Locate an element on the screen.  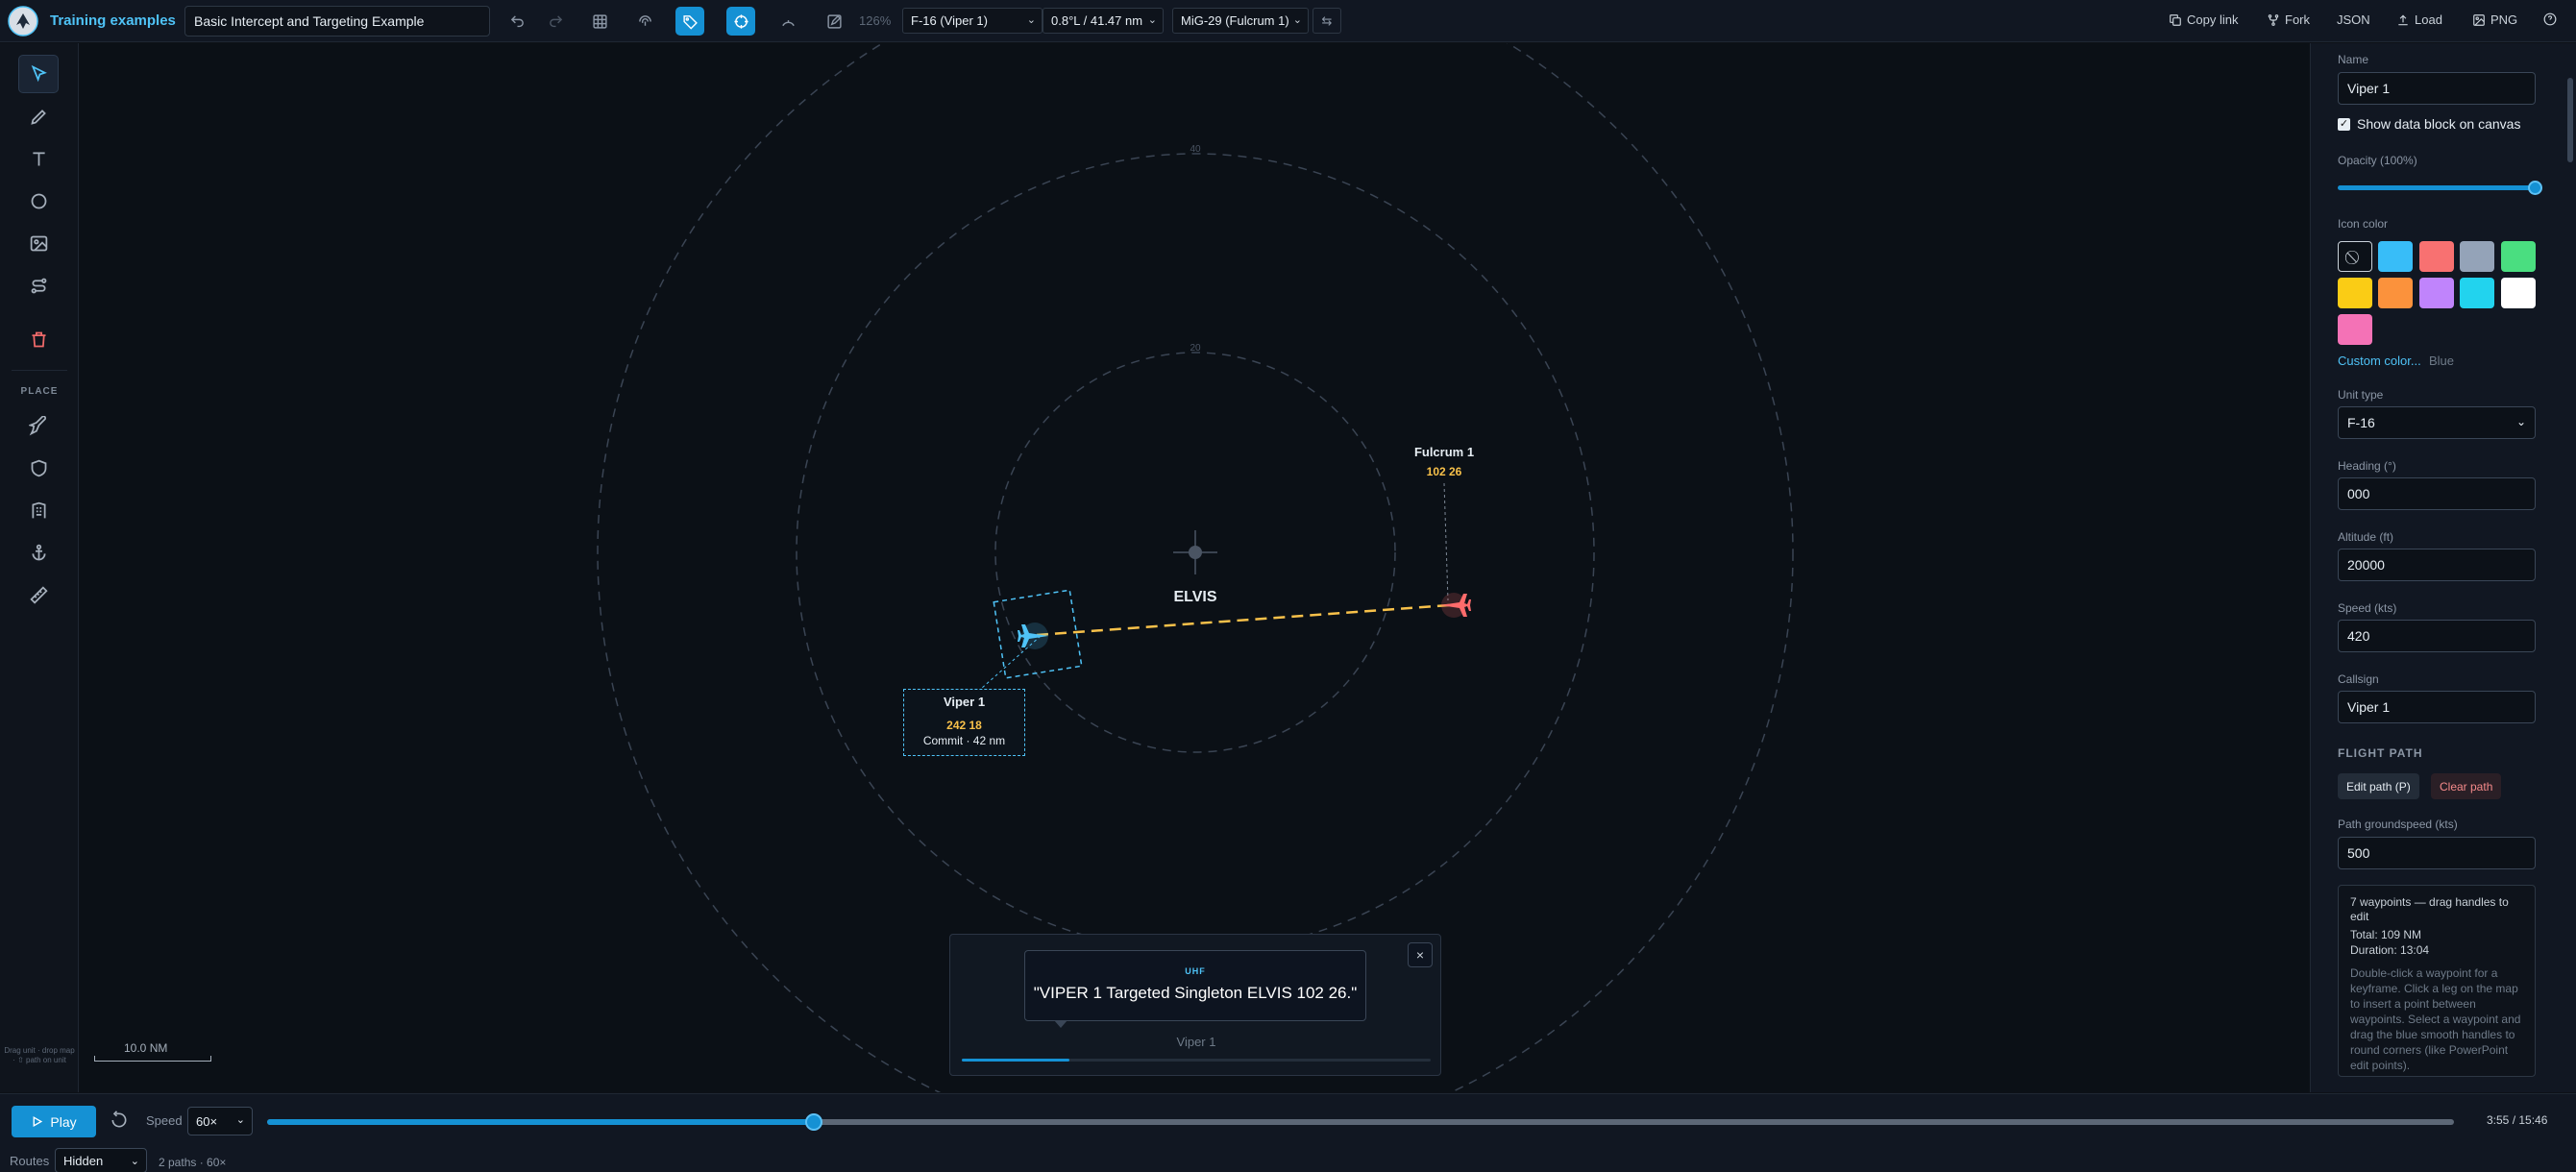
help-icon is located at coordinates (2550, 19).